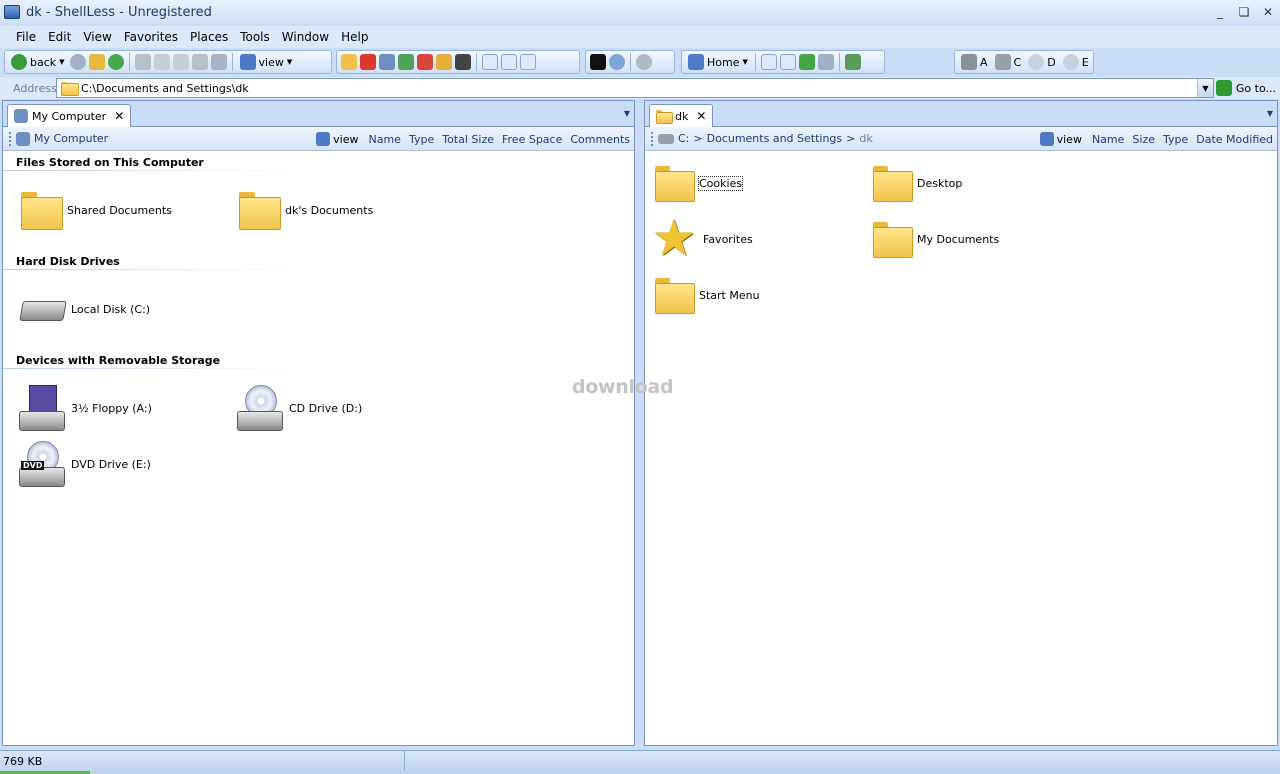  Describe the element at coordinates (974, 62) in the screenshot. I see `drive-a-button: A` at that location.